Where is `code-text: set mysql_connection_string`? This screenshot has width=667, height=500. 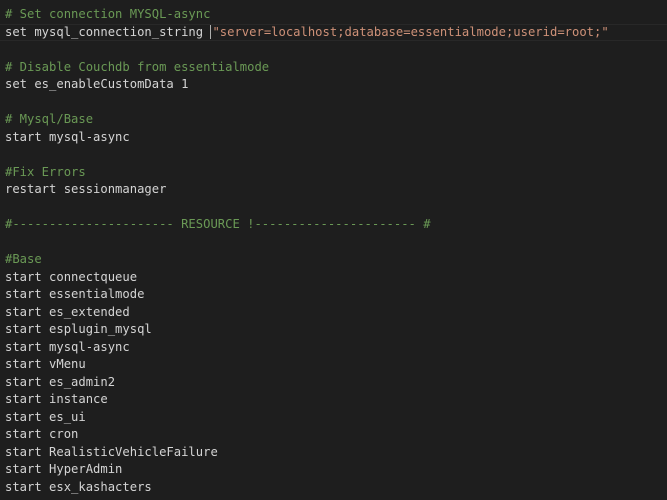 code-text: set mysql_connection_string is located at coordinates (108, 31).